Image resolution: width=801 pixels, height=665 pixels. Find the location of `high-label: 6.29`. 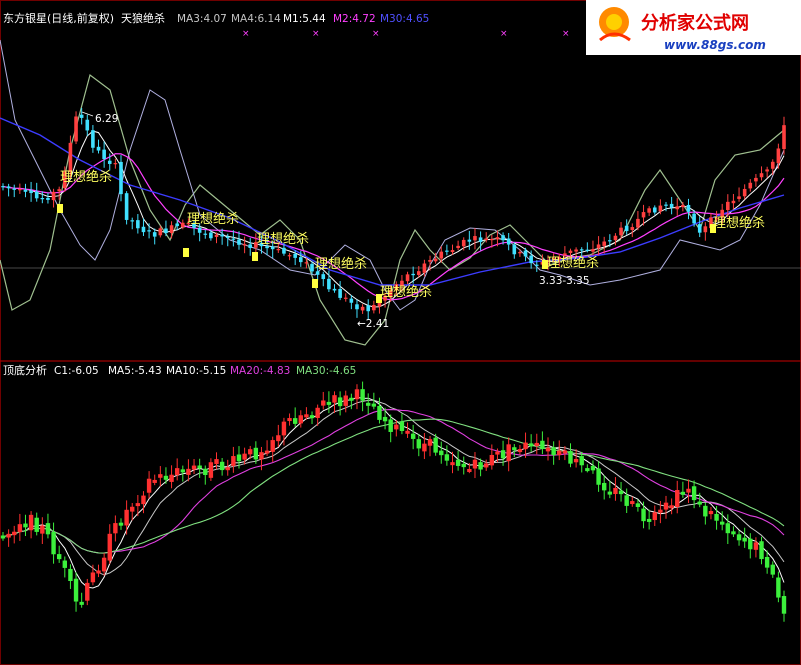

high-label: 6.29 is located at coordinates (106, 119).